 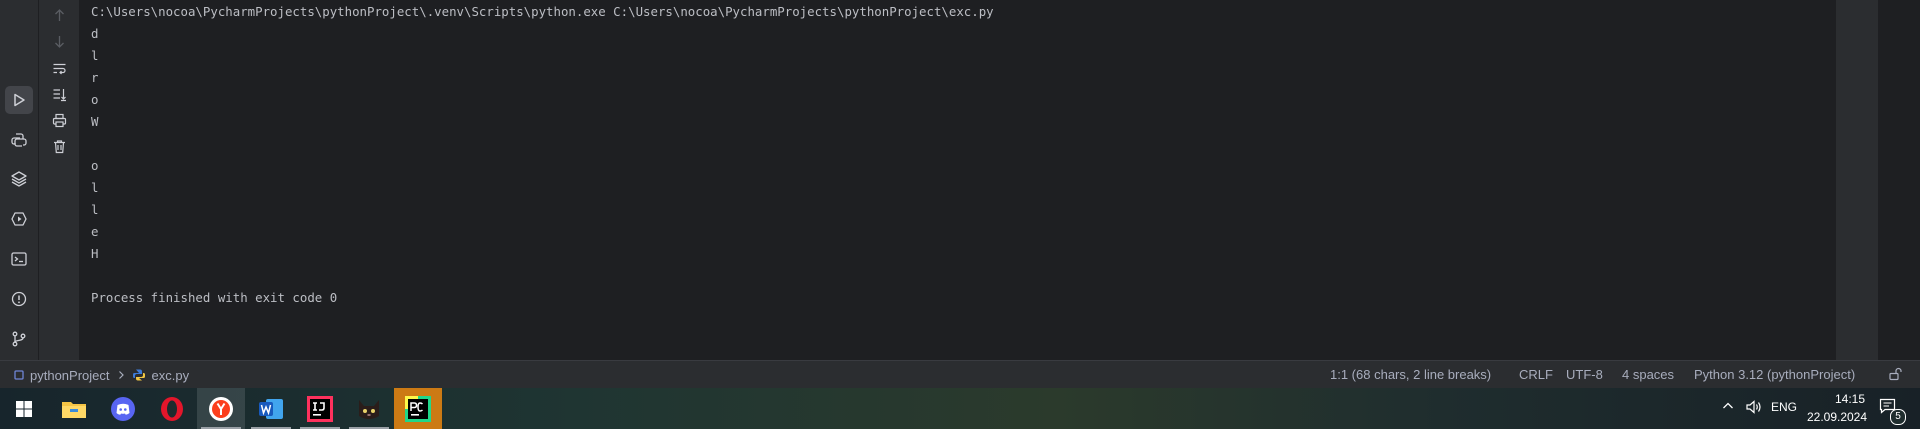 I want to click on clock-time: 14:15, so click(x=1850, y=399).